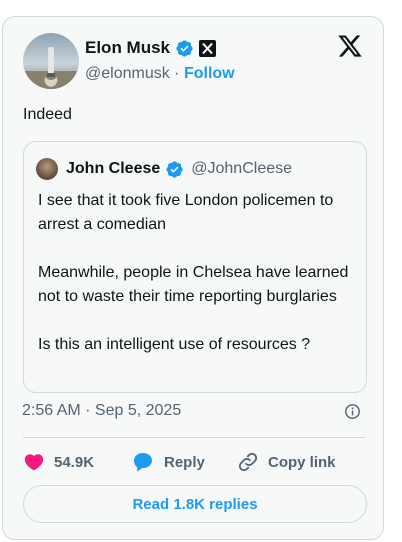 The image size is (402, 542). What do you see at coordinates (47, 169) in the screenshot?
I see `quoted-author-avatar` at bounding box center [47, 169].